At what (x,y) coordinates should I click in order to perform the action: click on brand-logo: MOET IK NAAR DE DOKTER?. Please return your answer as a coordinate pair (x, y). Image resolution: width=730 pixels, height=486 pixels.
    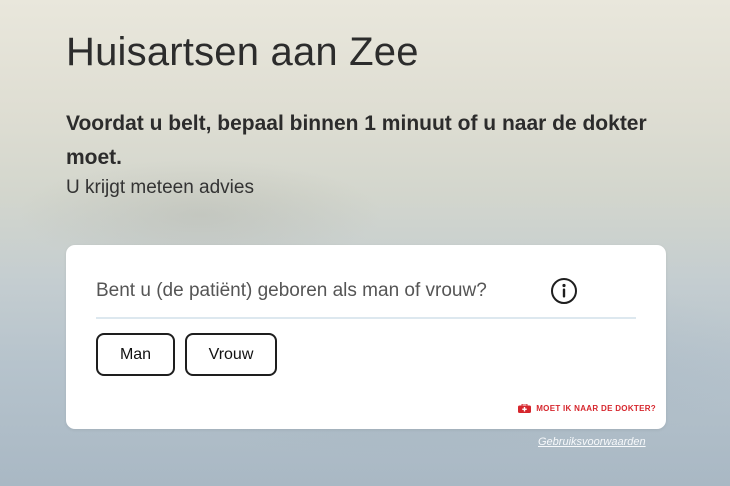
    Looking at the image, I should click on (587, 408).